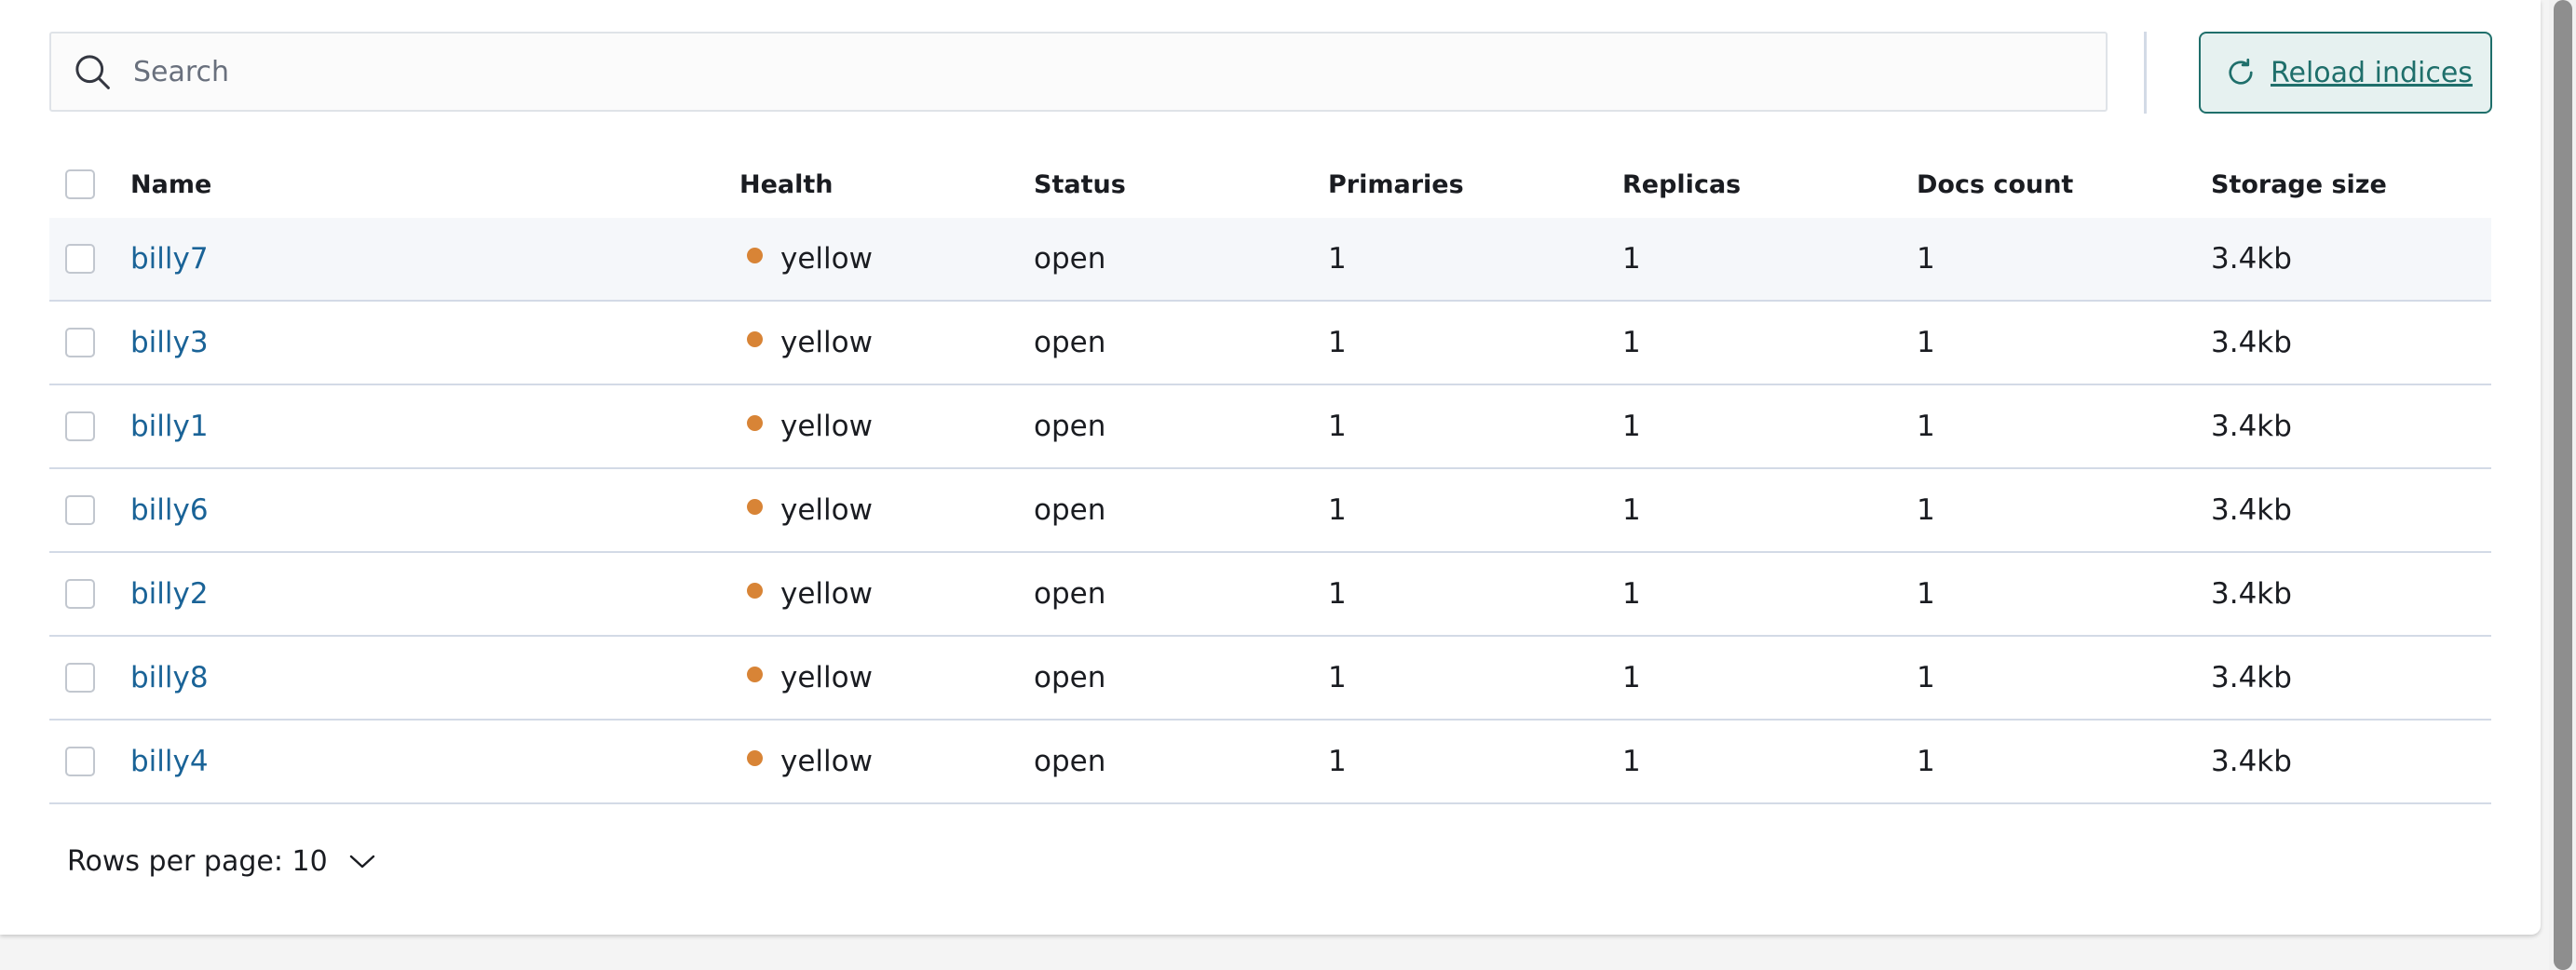 The height and width of the screenshot is (970, 2576). What do you see at coordinates (80, 184) in the screenshot?
I see `select-all-checkbox` at bounding box center [80, 184].